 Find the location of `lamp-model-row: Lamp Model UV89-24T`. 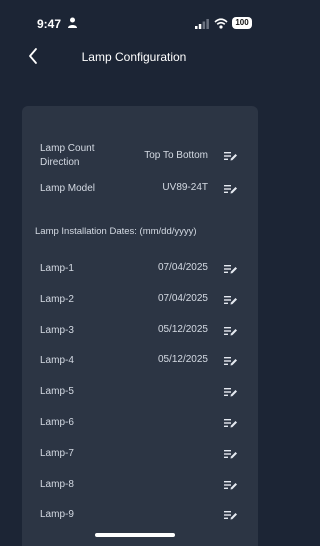

lamp-model-row: Lamp Model UV89-24T is located at coordinates (140, 194).